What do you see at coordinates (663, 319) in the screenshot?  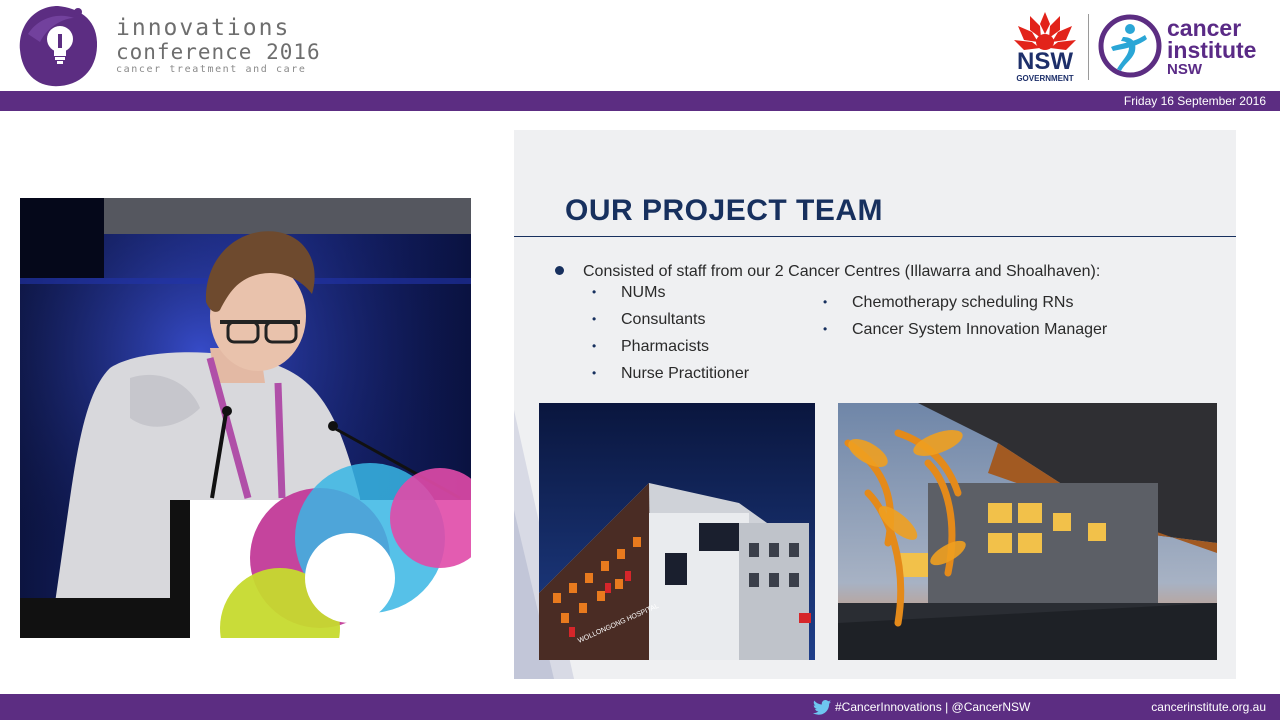 I see `team-member-item: Consultants` at bounding box center [663, 319].